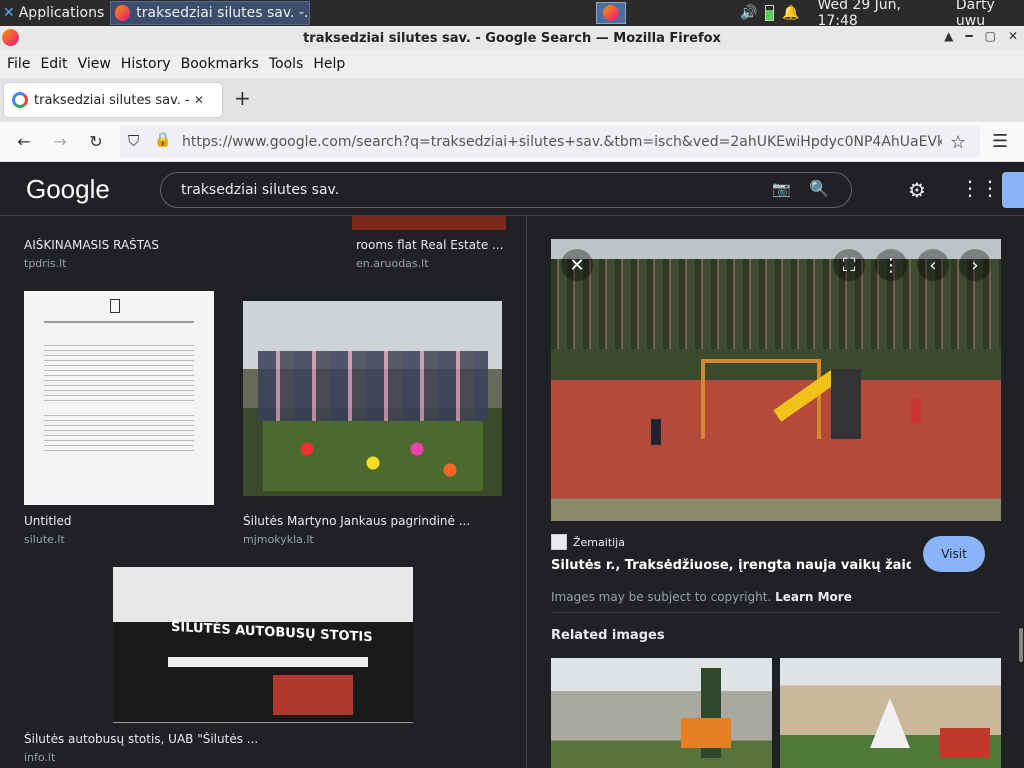 This screenshot has width=1024, height=768. What do you see at coordinates (776, 612) in the screenshot?
I see `divider` at bounding box center [776, 612].